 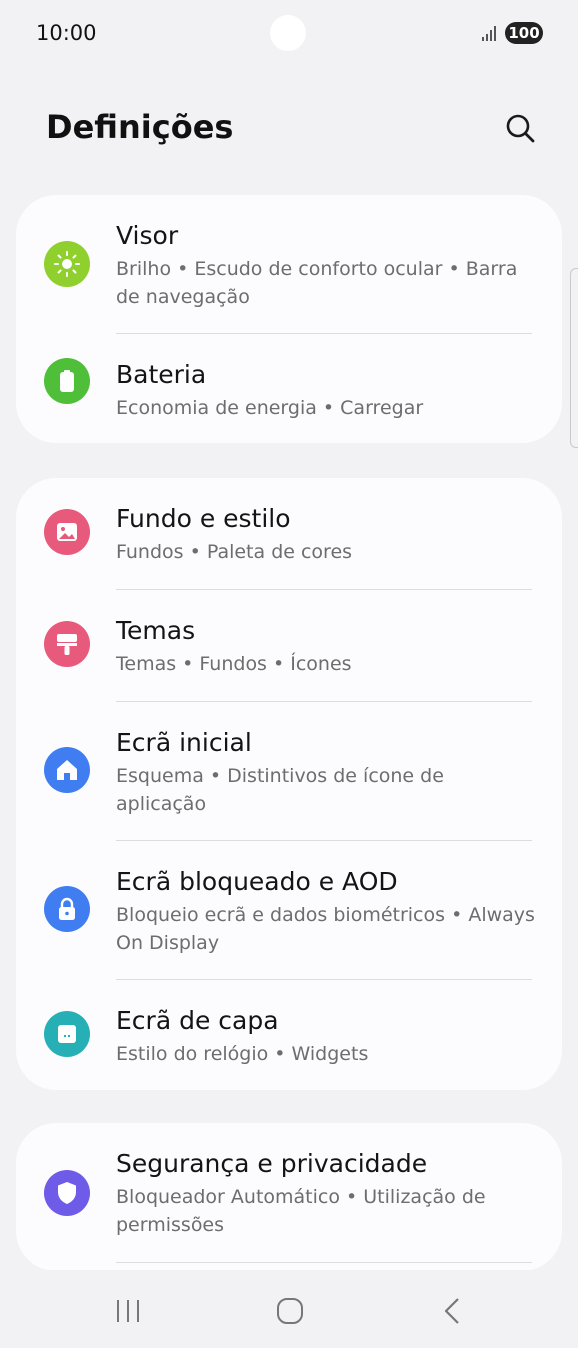 I want to click on item-subtitle: Temas • Fundos • Ícones, so click(x=234, y=664).